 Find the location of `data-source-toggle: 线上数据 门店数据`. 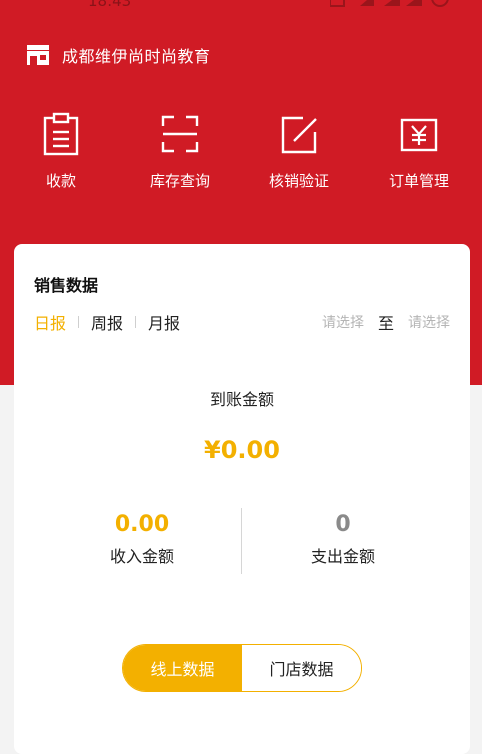

data-source-toggle: 线上数据 门店数据 is located at coordinates (242, 668).